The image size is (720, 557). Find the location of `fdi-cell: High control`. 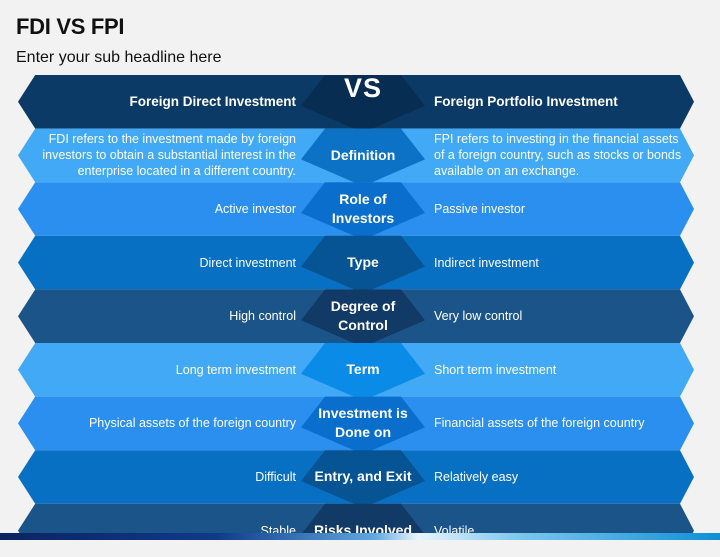

fdi-cell: High control is located at coordinates (262, 316).